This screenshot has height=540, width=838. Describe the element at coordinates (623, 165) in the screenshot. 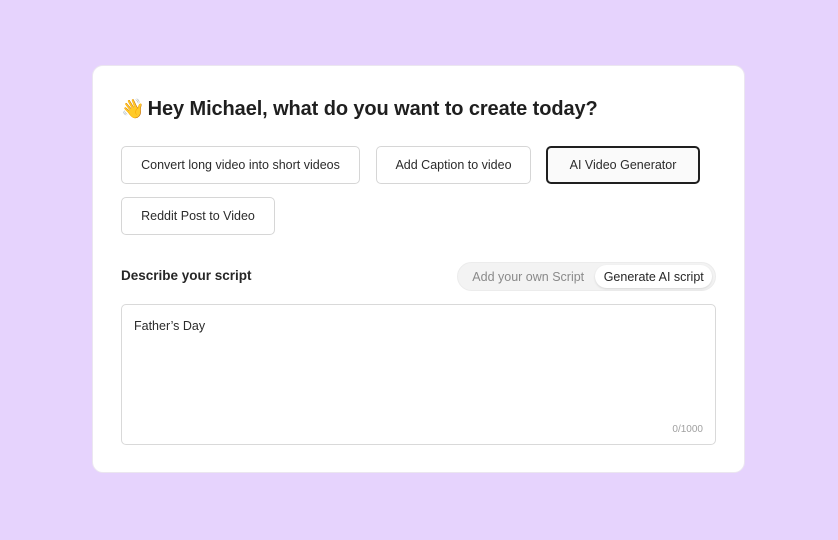

I see `option-ai-video-generator-button: AI Video Generator` at that location.